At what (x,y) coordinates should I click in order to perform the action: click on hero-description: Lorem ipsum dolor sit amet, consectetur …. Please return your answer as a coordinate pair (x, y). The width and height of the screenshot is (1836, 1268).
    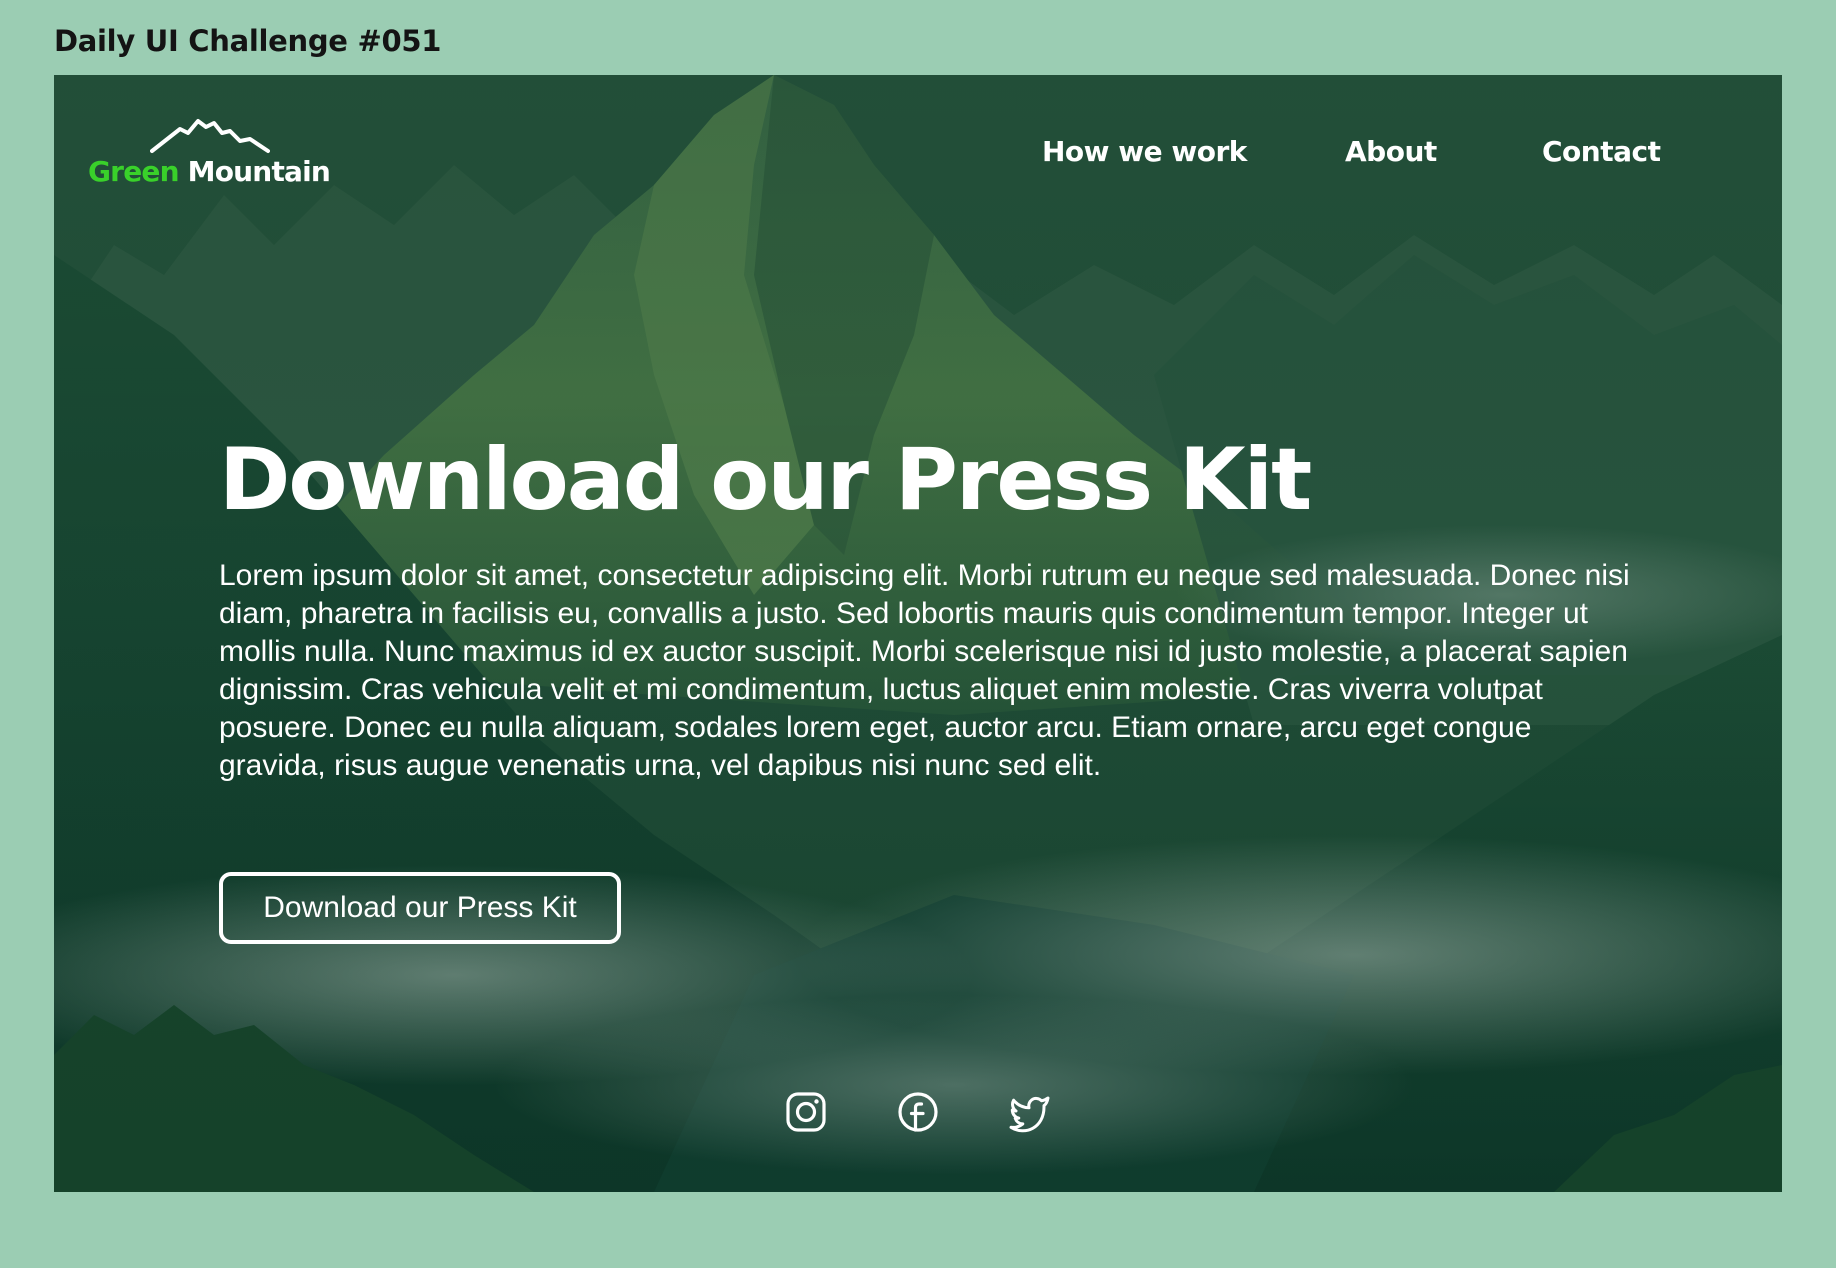
    Looking at the image, I should click on (924, 670).